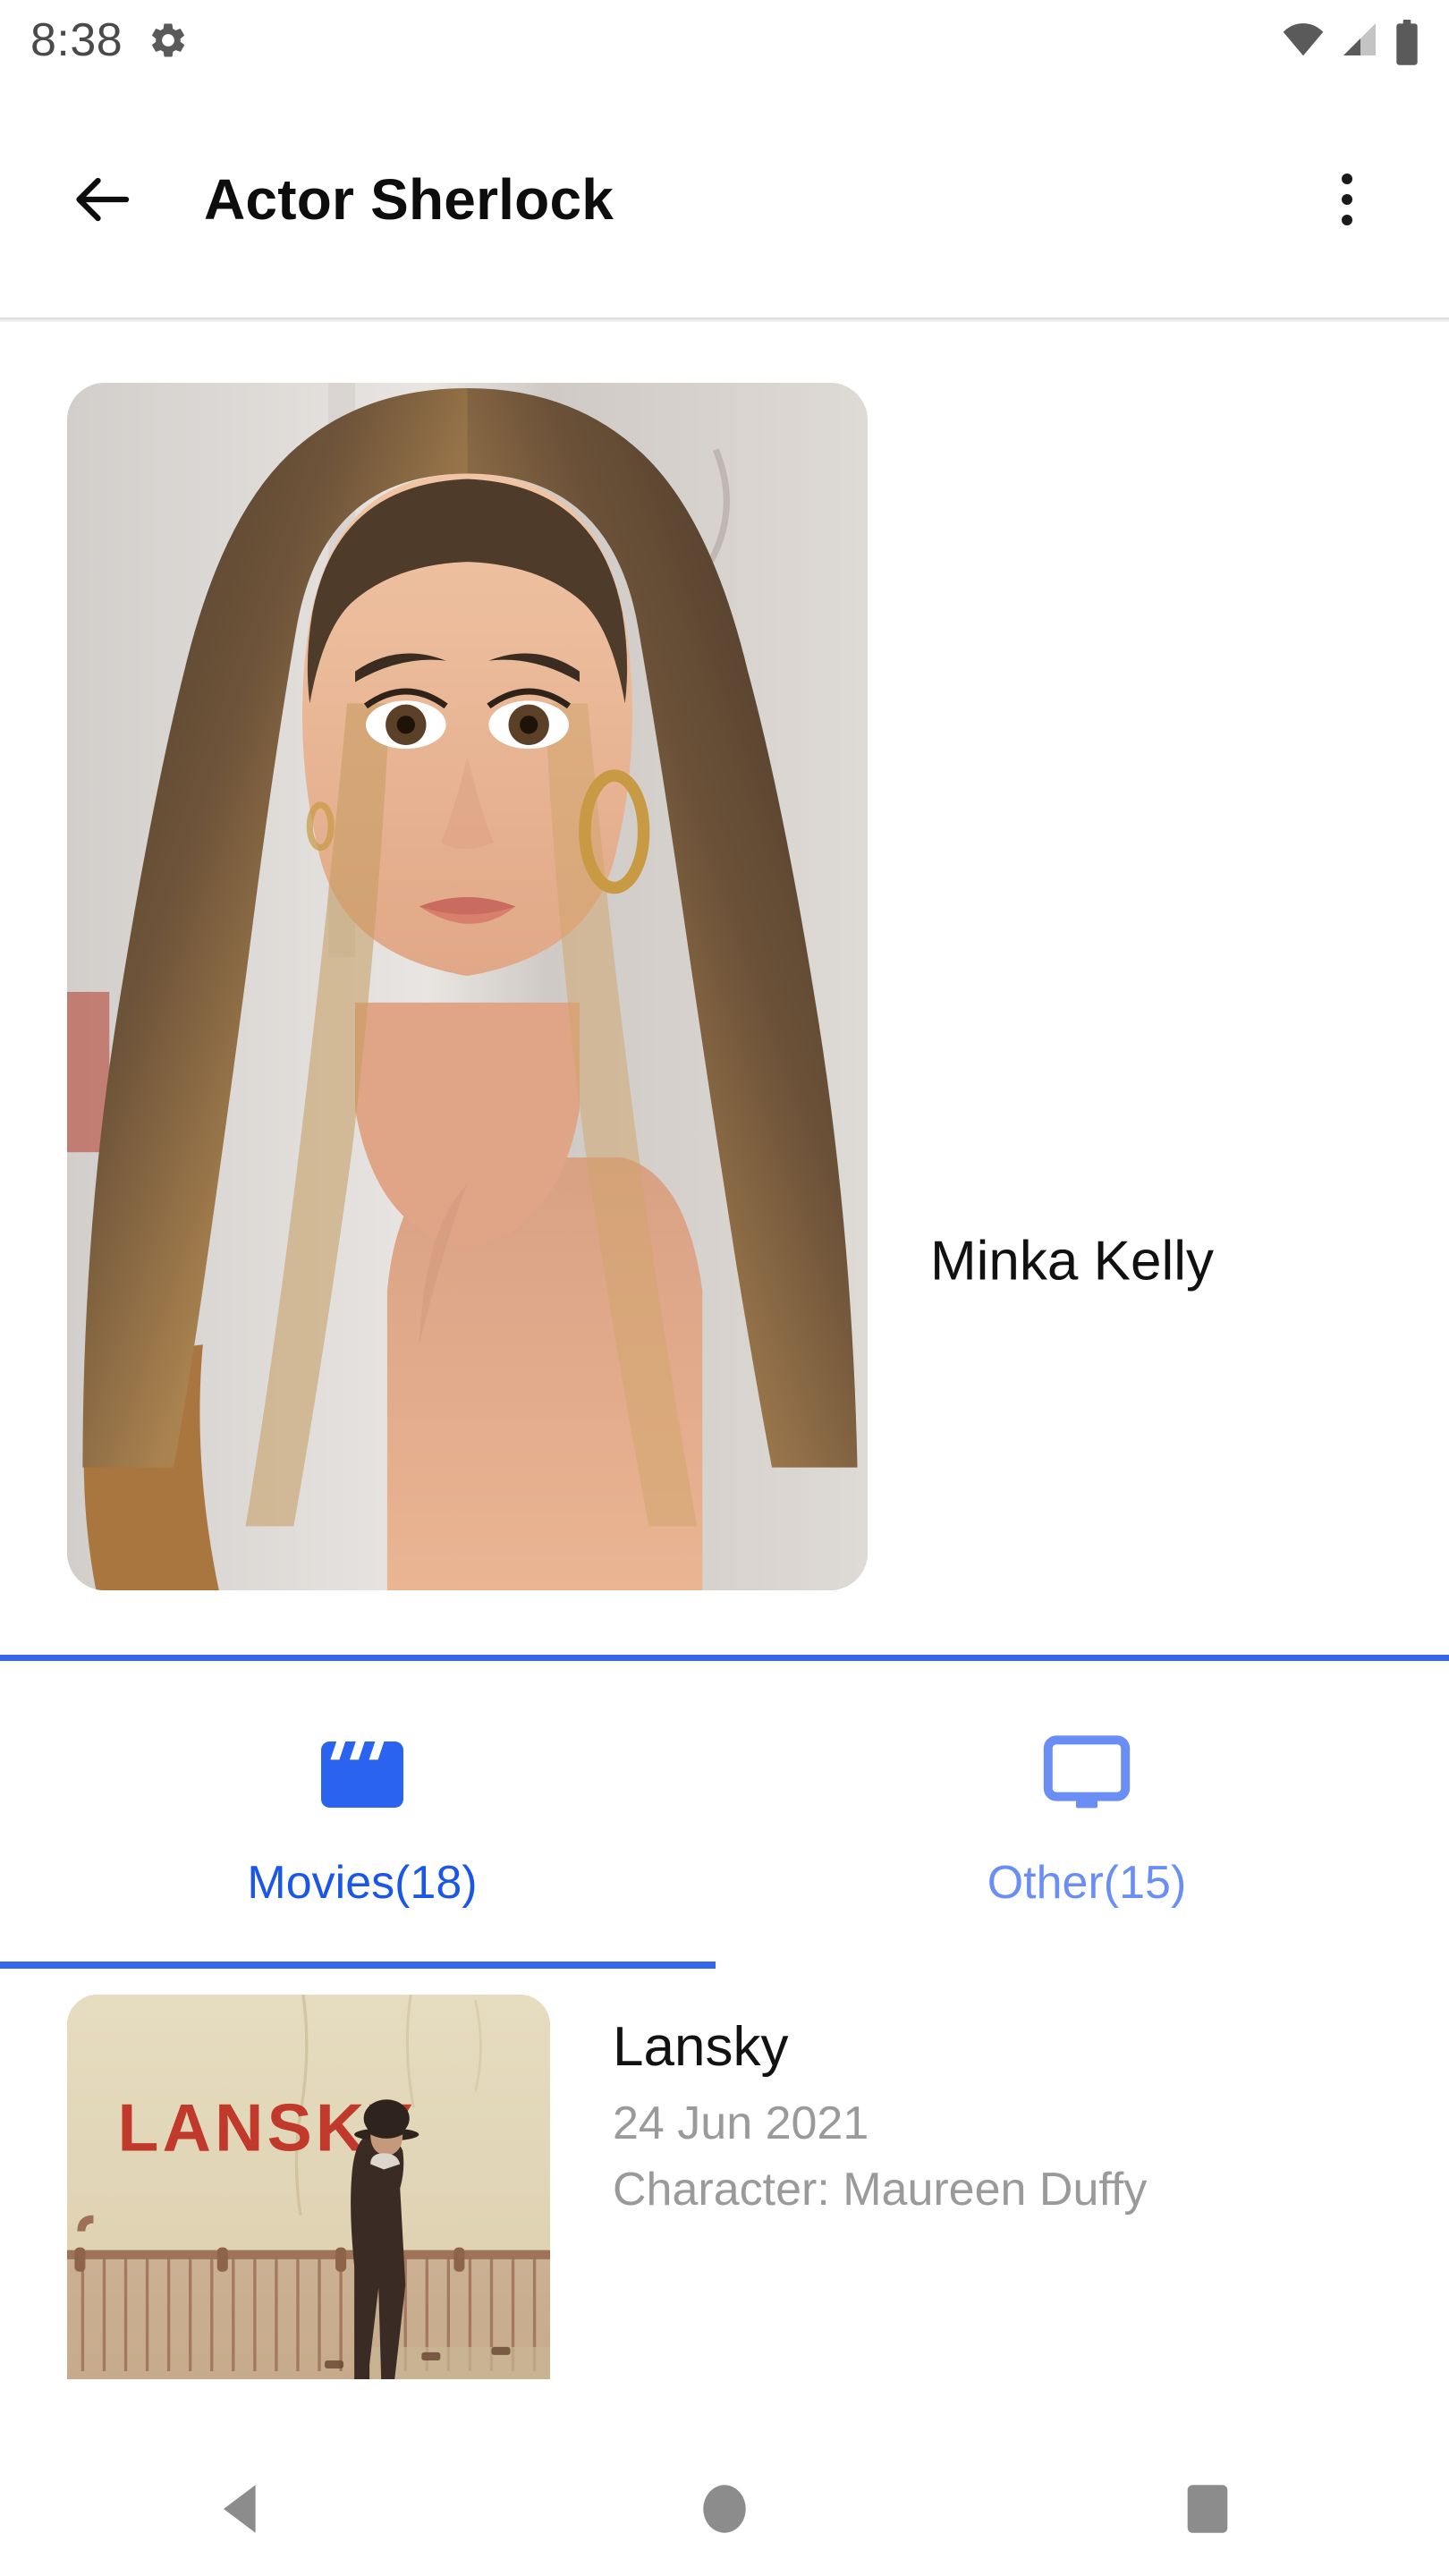 This screenshot has width=1449, height=2576. Describe the element at coordinates (724, 199) in the screenshot. I see `app-bar: Actor Sherlock` at that location.